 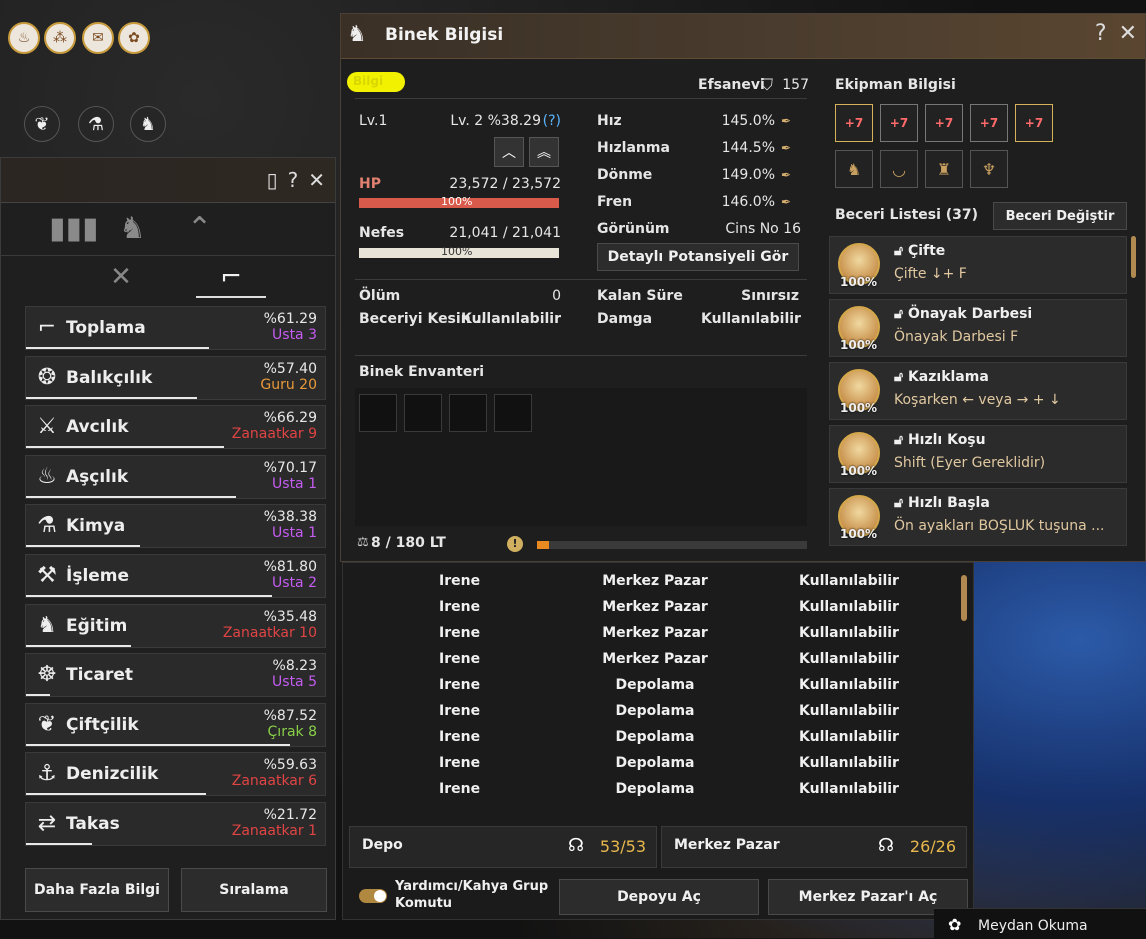 What do you see at coordinates (515, 544) in the screenshot?
I see `warning-icon: !` at bounding box center [515, 544].